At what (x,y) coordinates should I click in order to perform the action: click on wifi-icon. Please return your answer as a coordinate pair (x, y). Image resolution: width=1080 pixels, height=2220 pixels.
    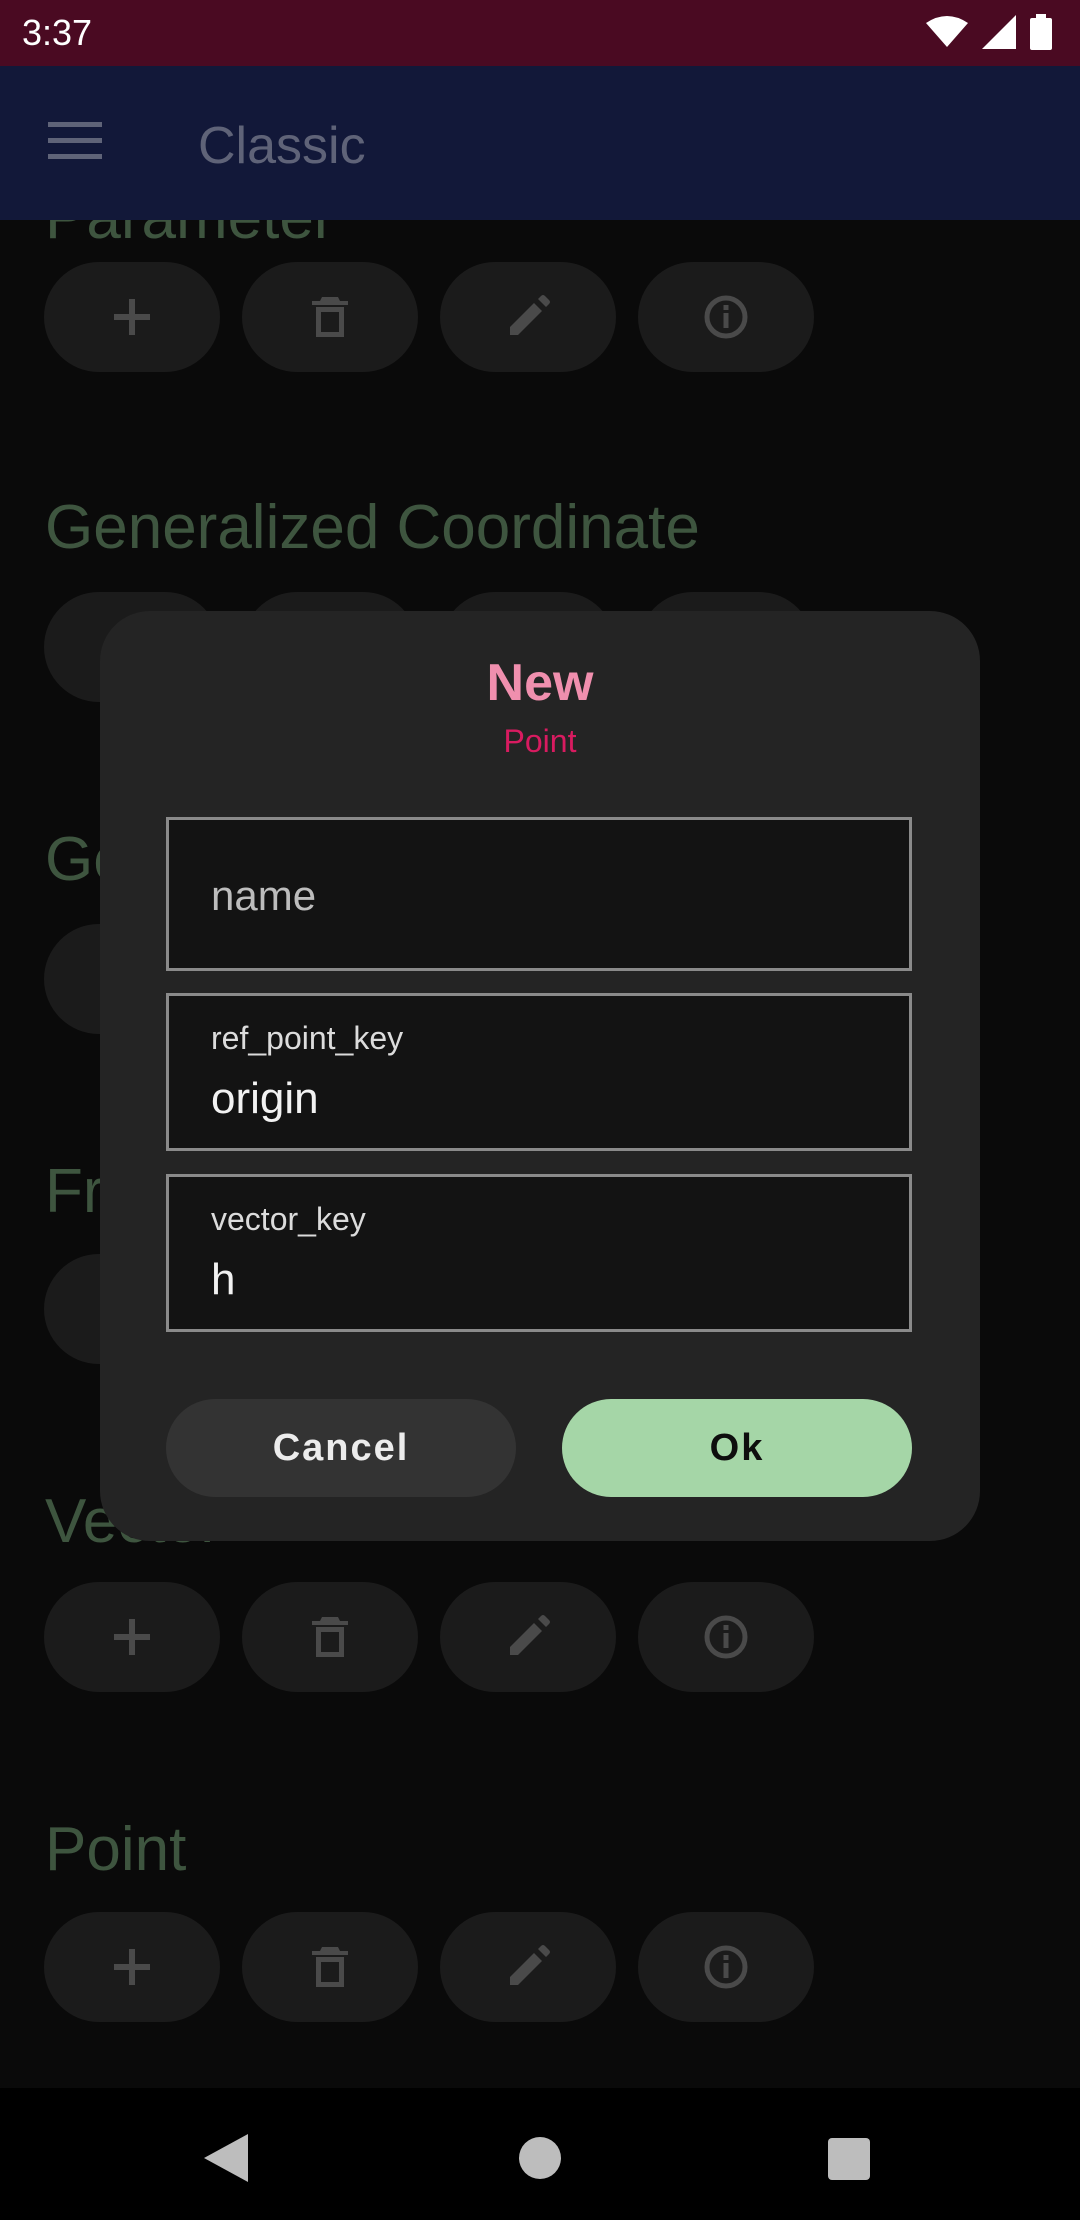
    Looking at the image, I should click on (947, 31).